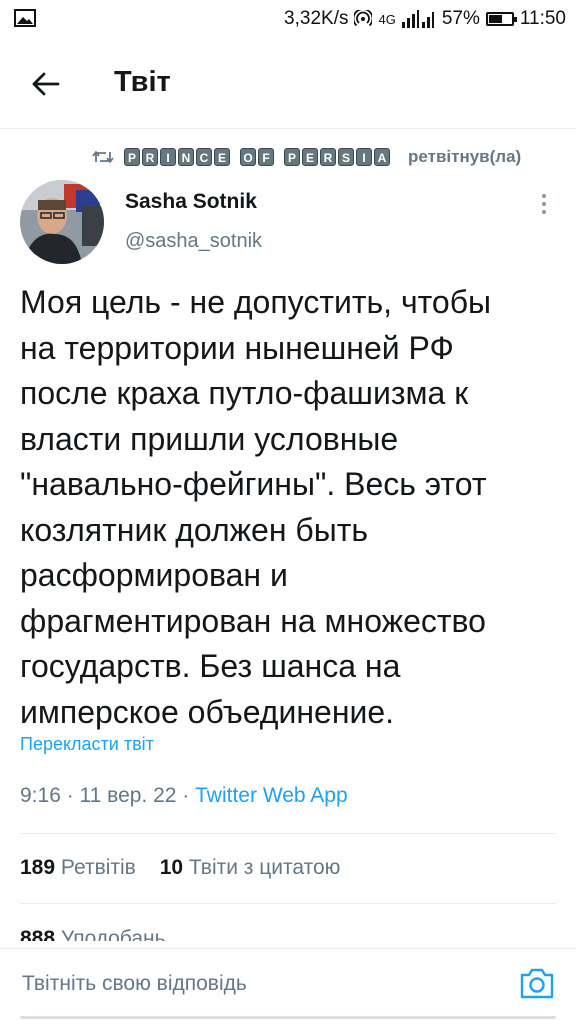 This screenshot has width=576, height=1025. I want to click on avatar-photo, so click(62, 222).